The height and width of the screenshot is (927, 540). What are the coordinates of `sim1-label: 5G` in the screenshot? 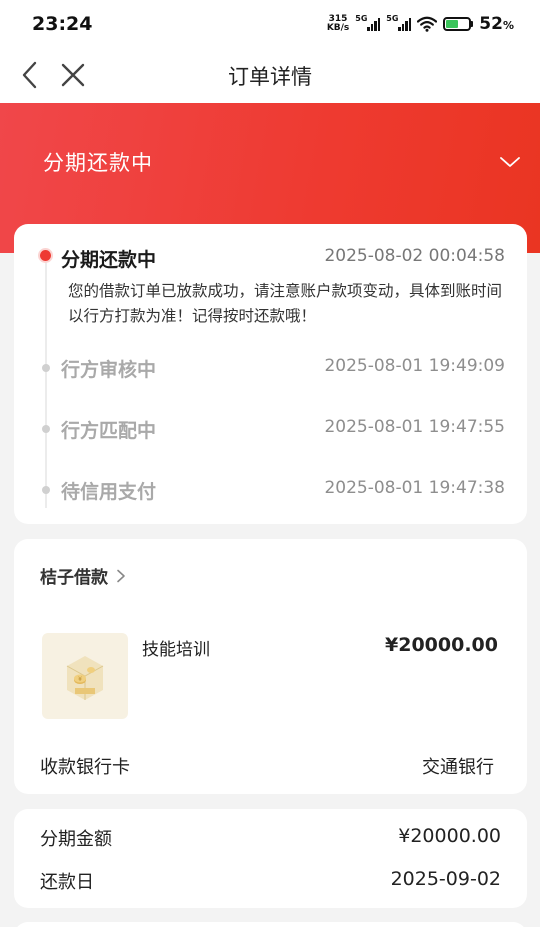 It's located at (361, 18).